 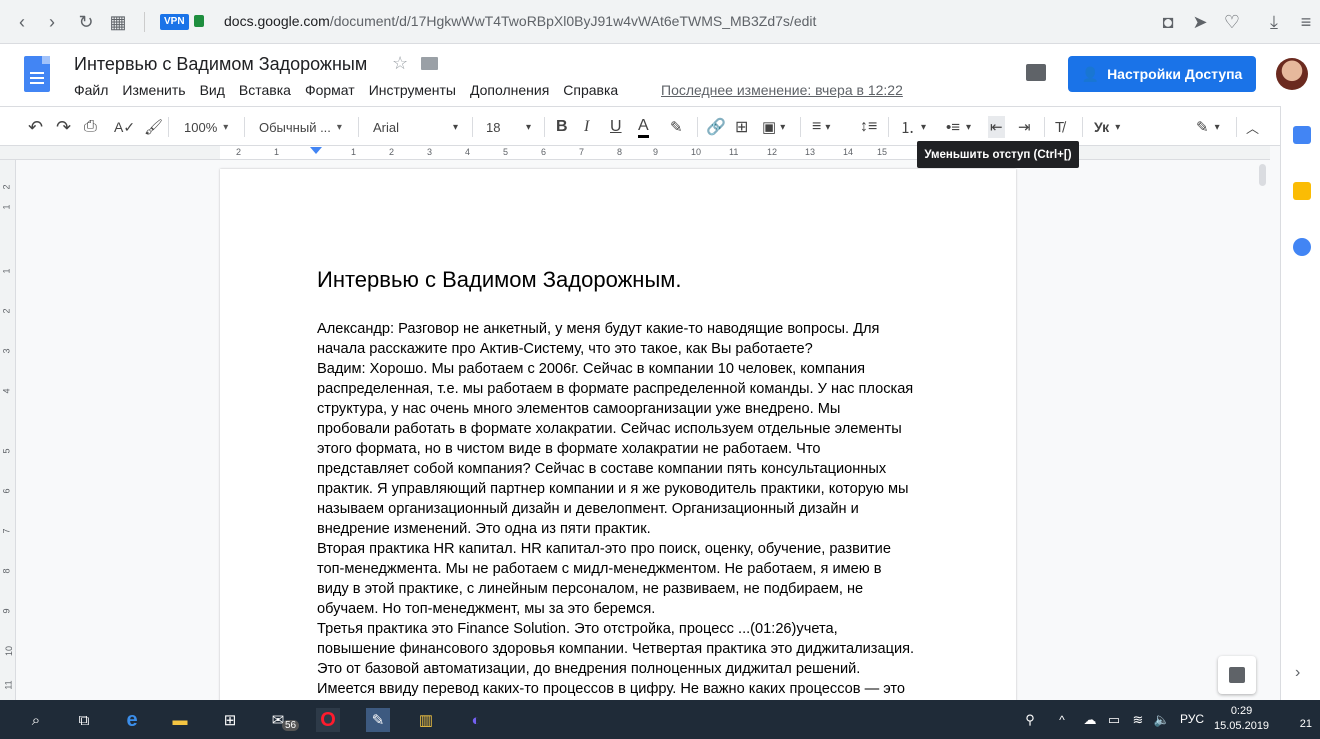 What do you see at coordinates (1306, 22) in the screenshot?
I see `menu-icon: ≡` at bounding box center [1306, 22].